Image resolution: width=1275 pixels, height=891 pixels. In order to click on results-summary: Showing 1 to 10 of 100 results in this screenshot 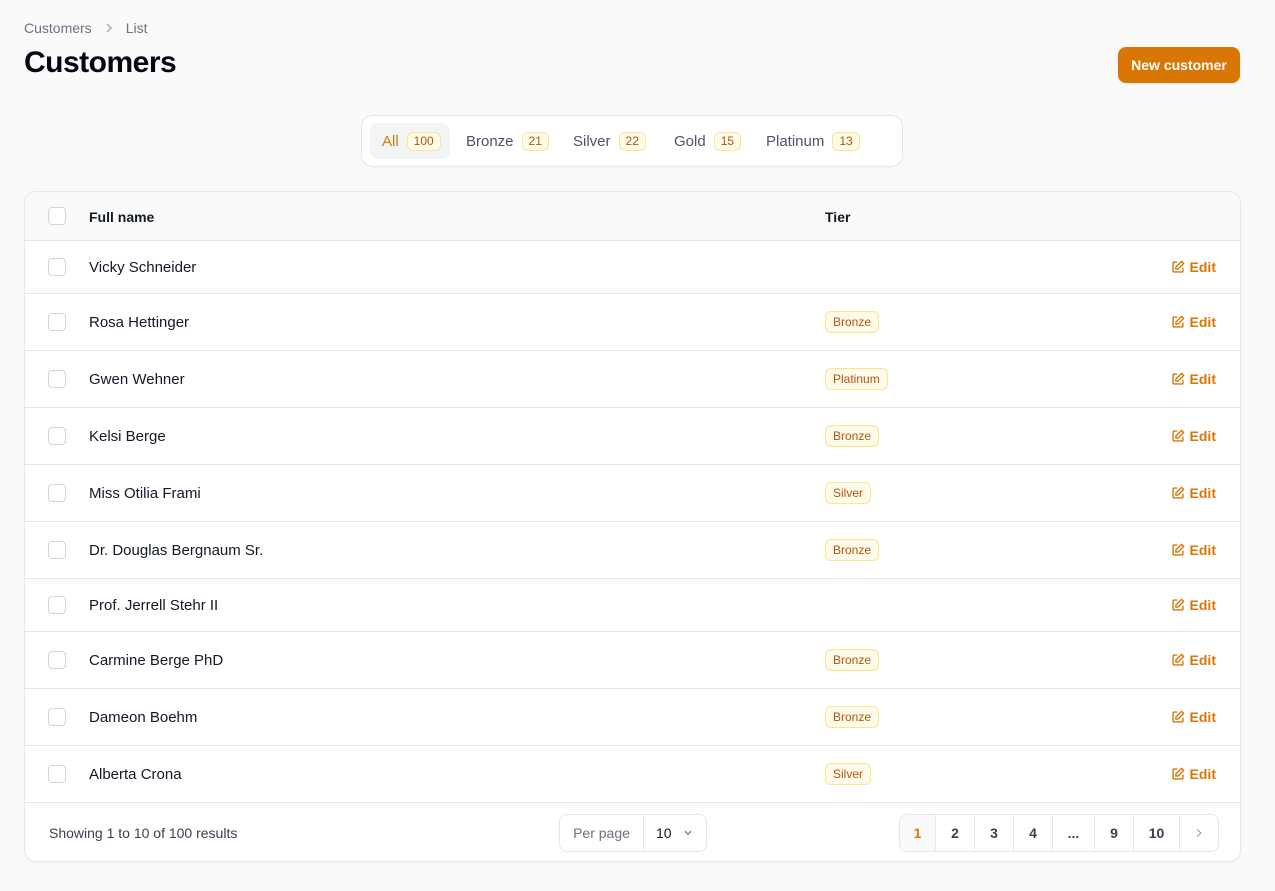, I will do `click(143, 833)`.